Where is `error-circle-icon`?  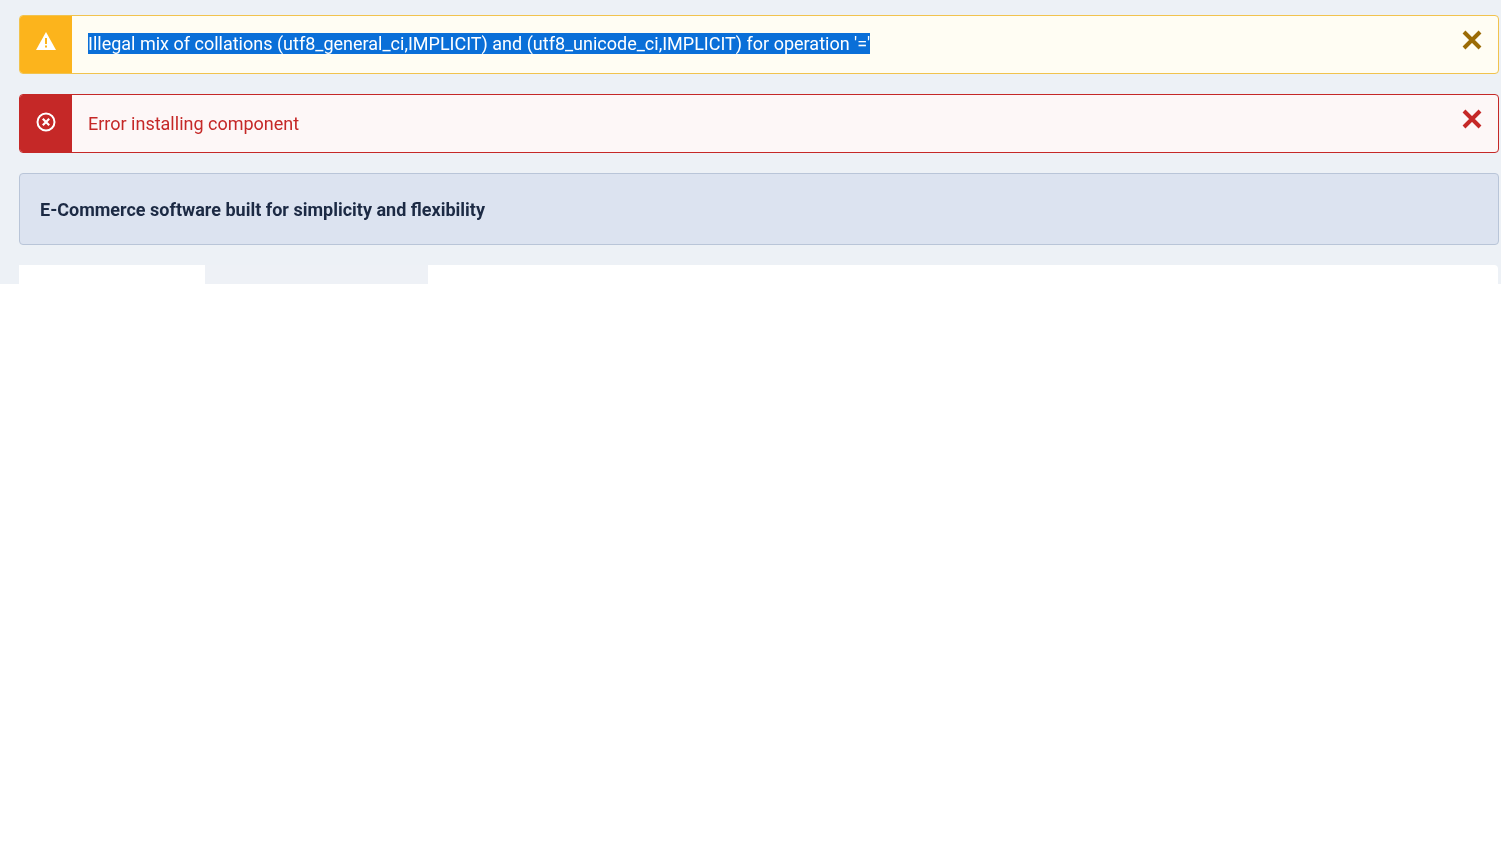
error-circle-icon is located at coordinates (46, 122).